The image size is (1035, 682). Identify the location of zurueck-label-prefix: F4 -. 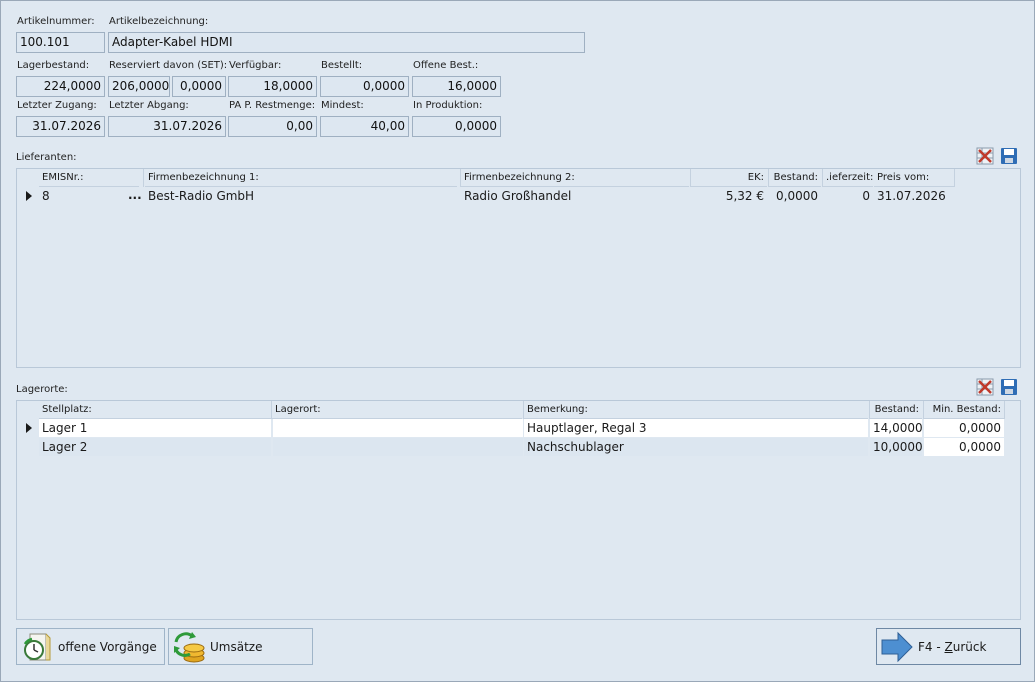
(931, 646).